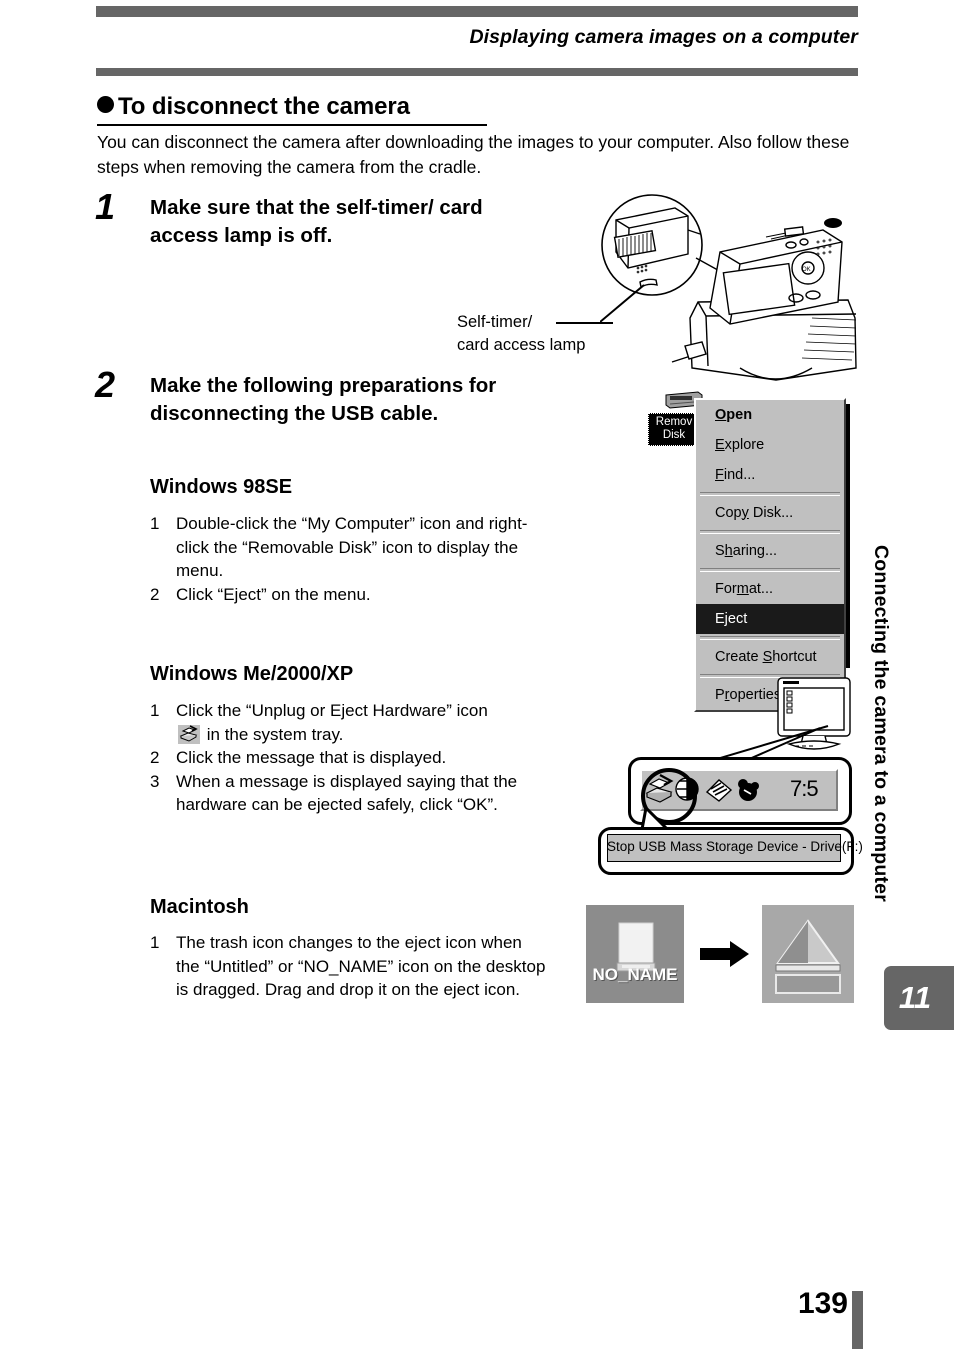  Describe the element at coordinates (822, 1303) in the screenshot. I see `page-number: 139` at that location.